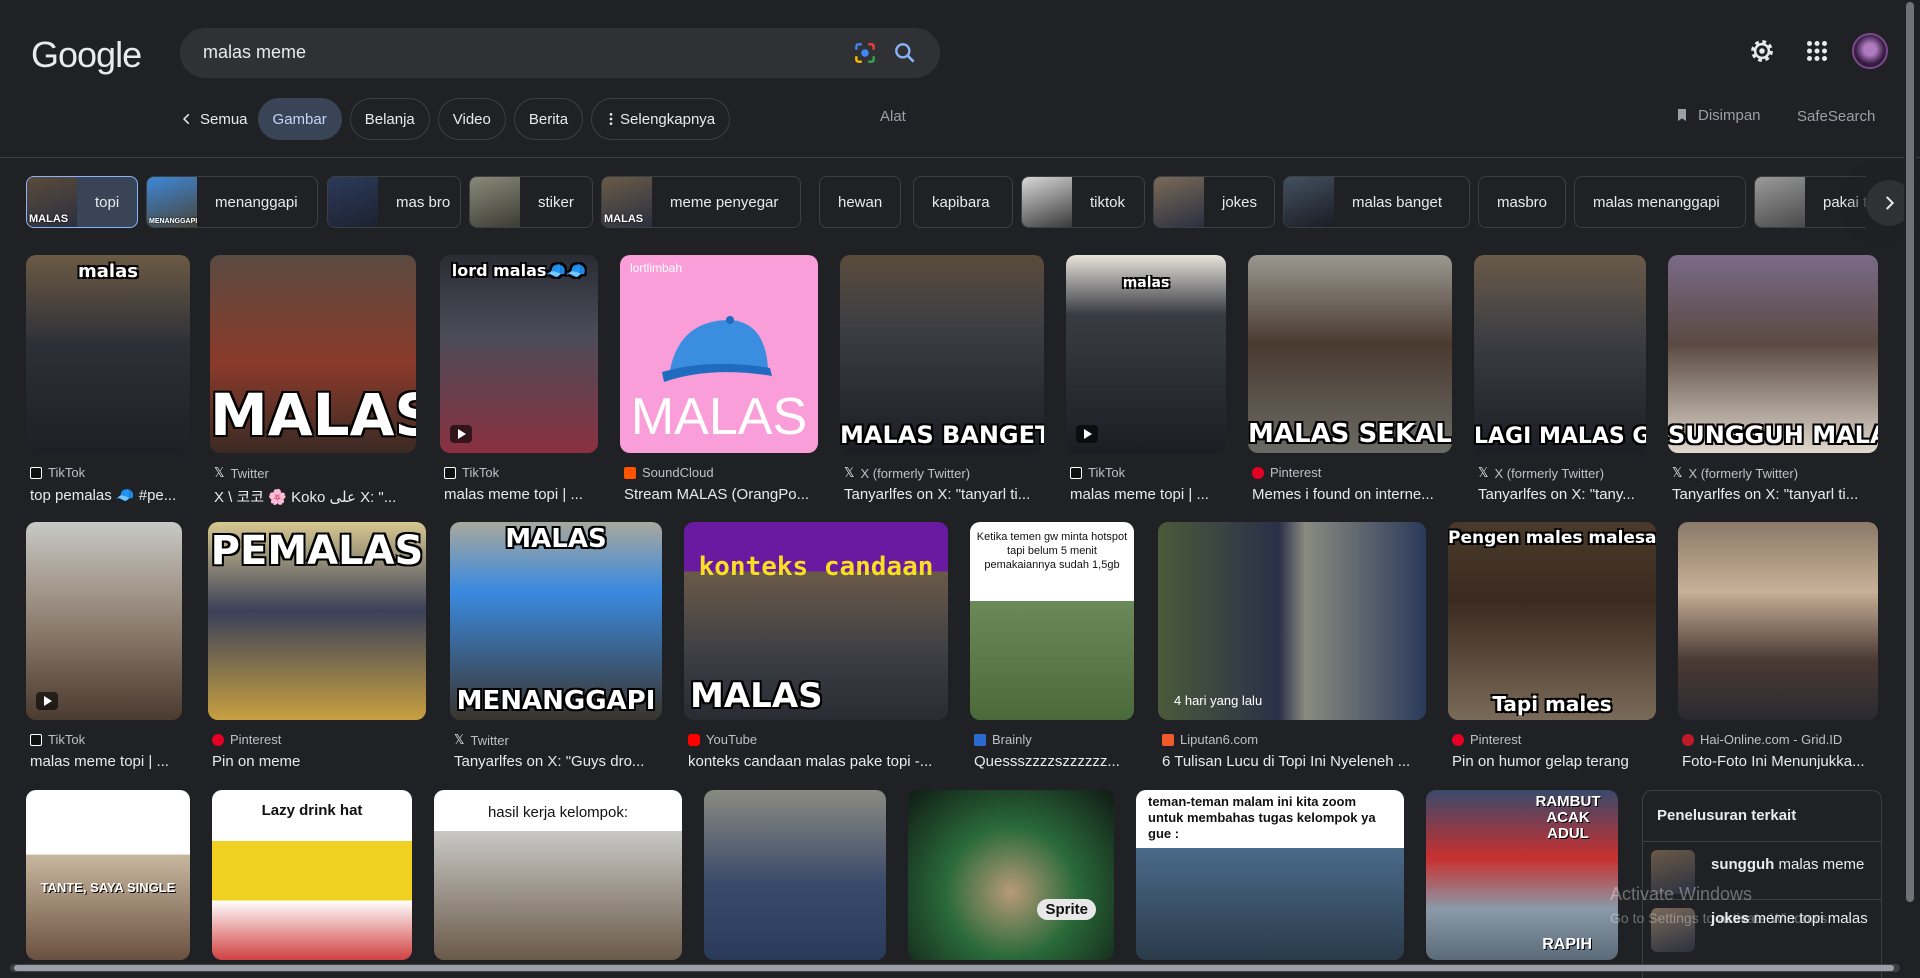 This screenshot has width=1920, height=978. Describe the element at coordinates (1003, 739) in the screenshot. I see `result-source: Brainly` at that location.